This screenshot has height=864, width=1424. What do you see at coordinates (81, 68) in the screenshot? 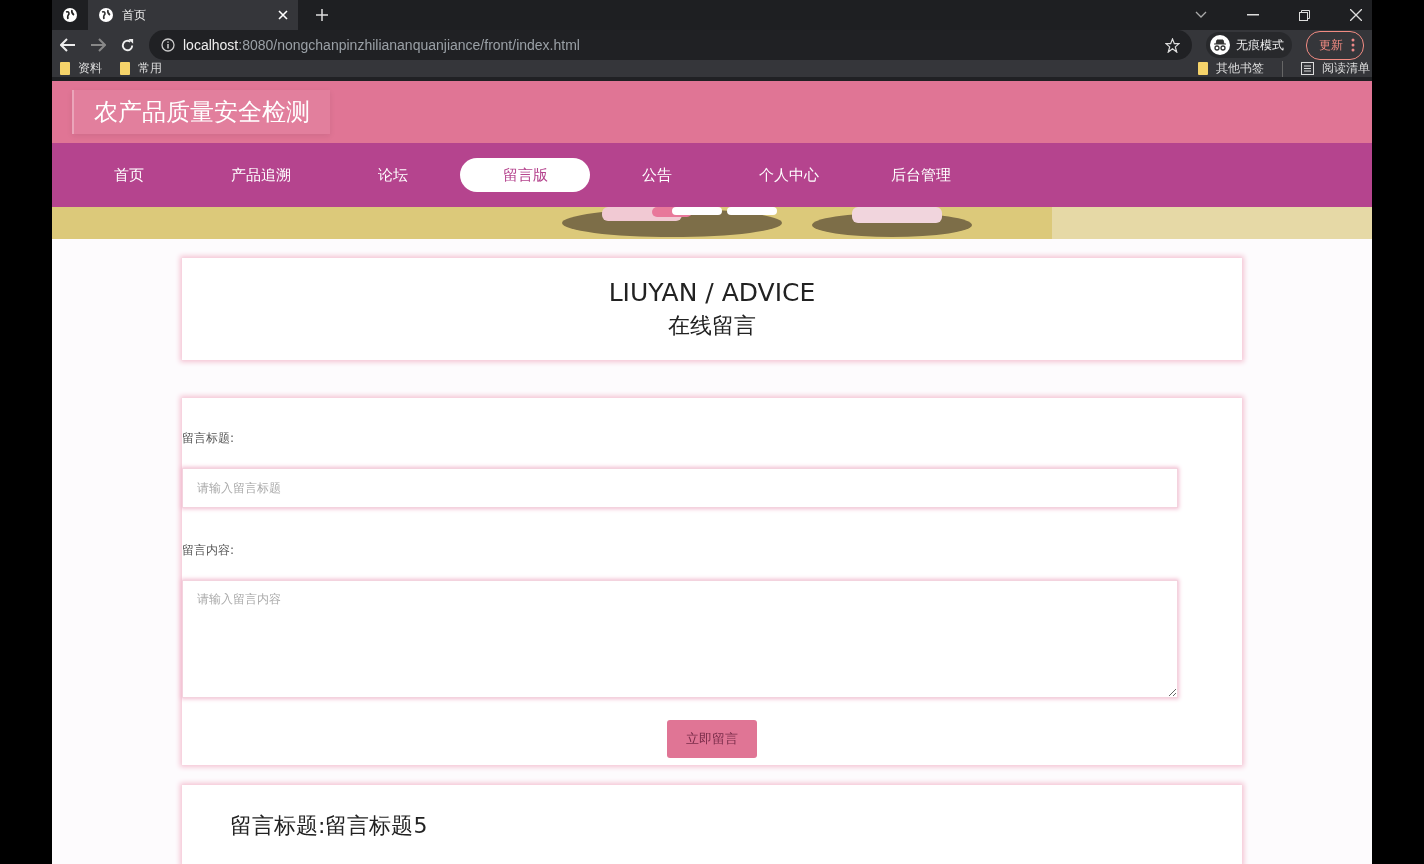
I see `bookmark-folder: 资料` at bounding box center [81, 68].